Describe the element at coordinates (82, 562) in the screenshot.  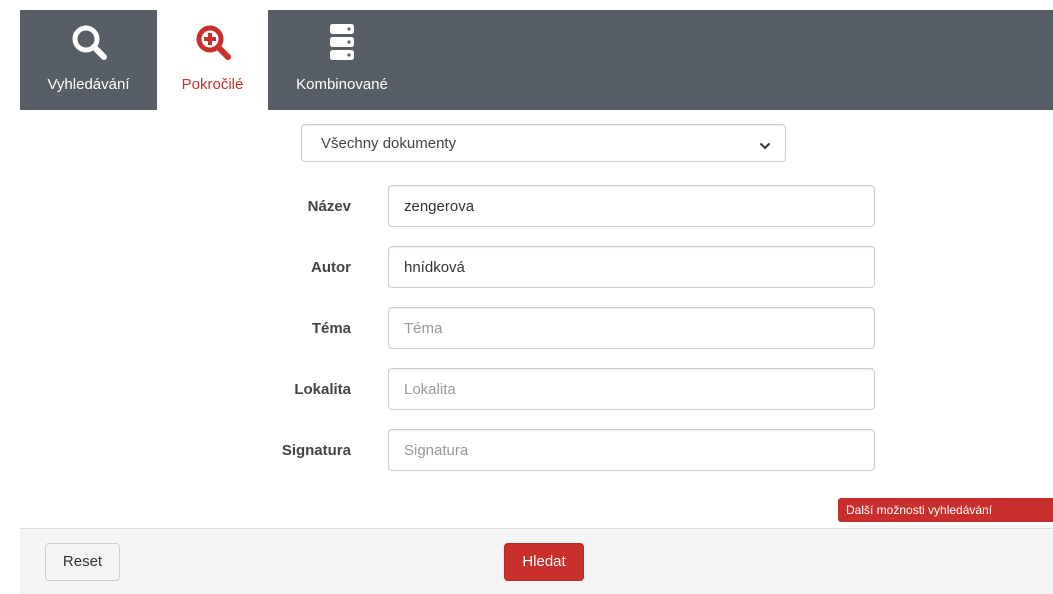
I see `reset-button: Reset` at that location.